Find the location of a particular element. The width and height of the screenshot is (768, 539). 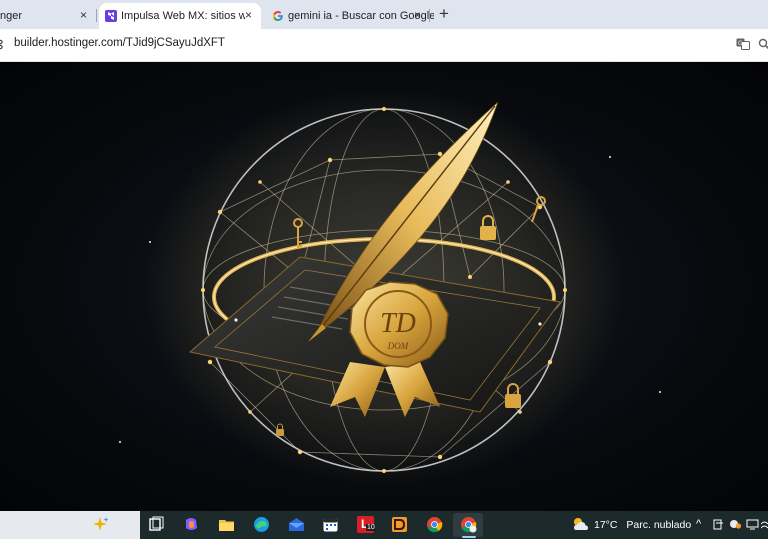

weather-condition: Parc. nublado is located at coordinates (659, 525).